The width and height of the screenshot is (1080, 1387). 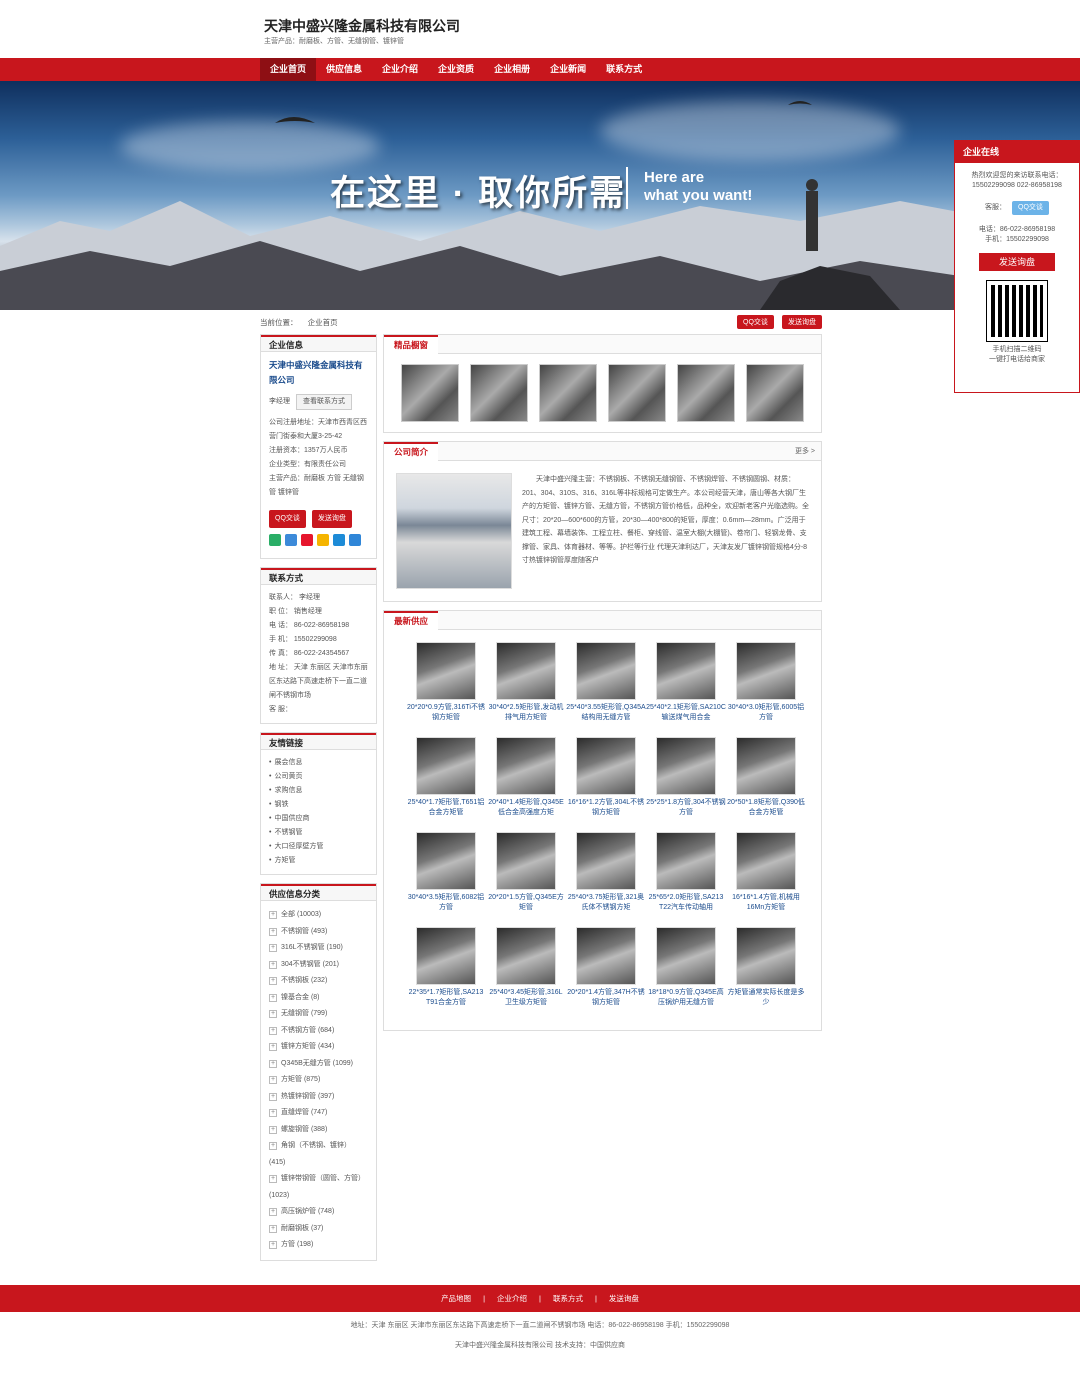 I want to click on info-qq-button: QQ交谈, so click(x=287, y=519).